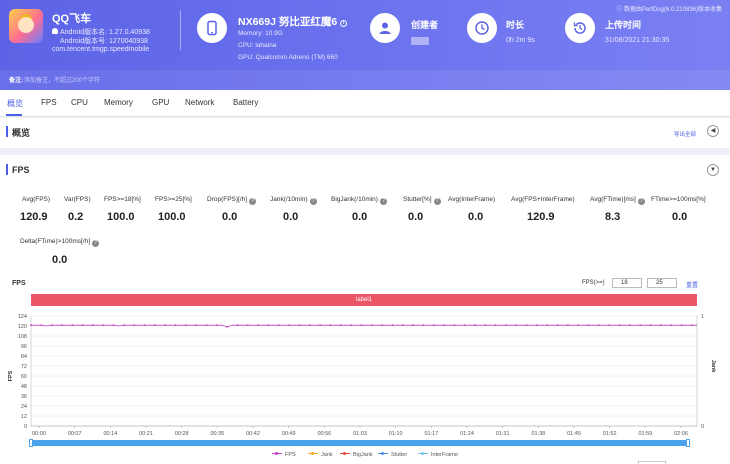 The height and width of the screenshot is (464, 730). What do you see at coordinates (356, 454) in the screenshot?
I see `legend-item: BigJank` at bounding box center [356, 454].